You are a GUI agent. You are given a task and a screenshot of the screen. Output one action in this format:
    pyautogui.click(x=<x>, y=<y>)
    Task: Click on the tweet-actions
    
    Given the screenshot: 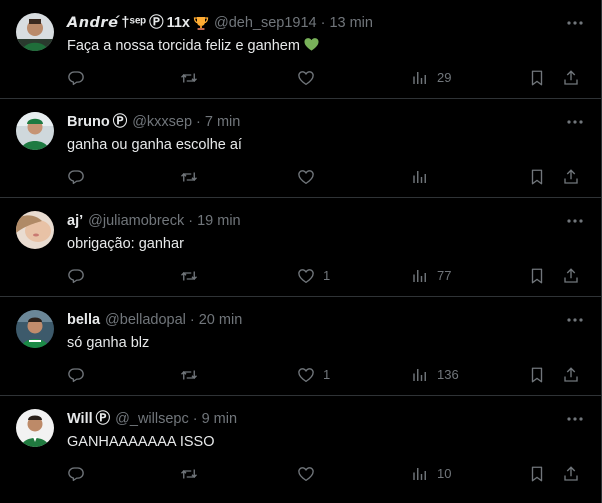 What is the action you would take?
    pyautogui.click(x=301, y=177)
    